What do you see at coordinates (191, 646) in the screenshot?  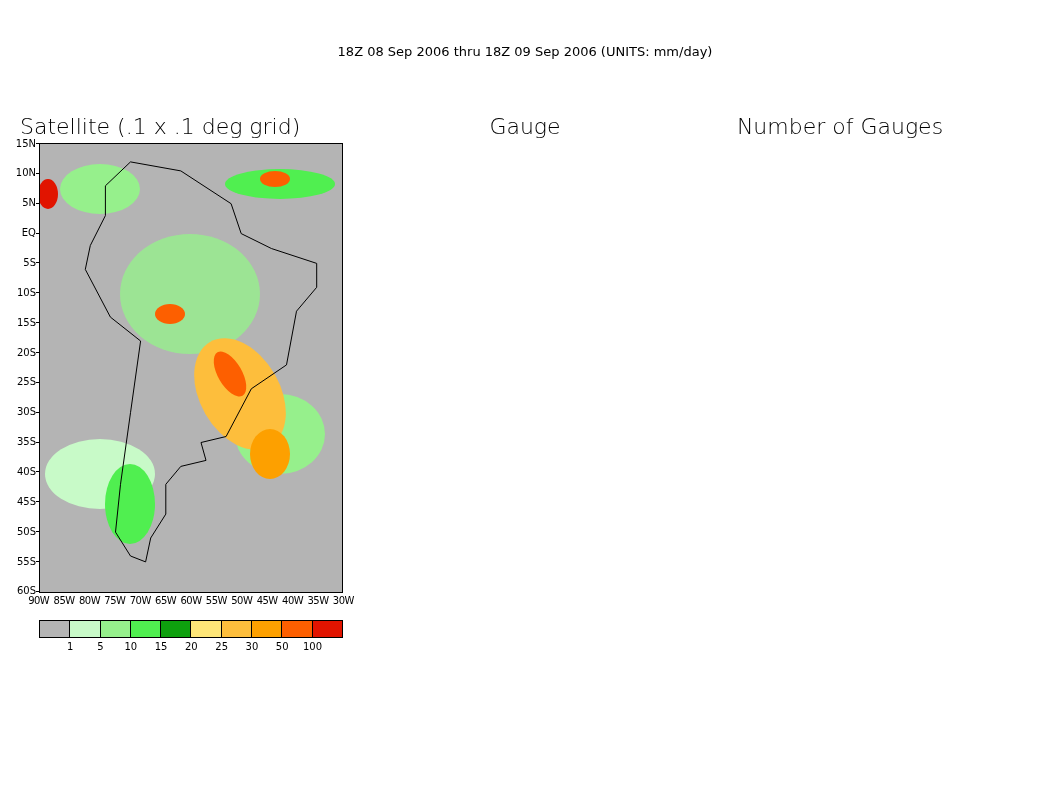 I see `legend-label: 20` at bounding box center [191, 646].